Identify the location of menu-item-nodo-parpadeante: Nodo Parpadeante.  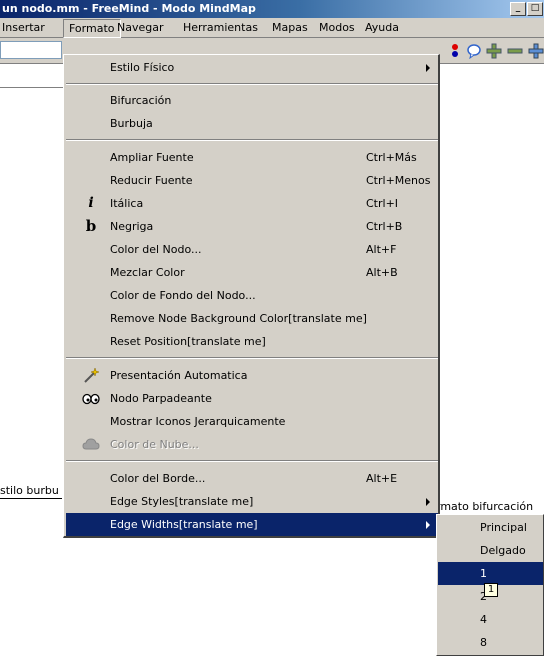
(252, 398).